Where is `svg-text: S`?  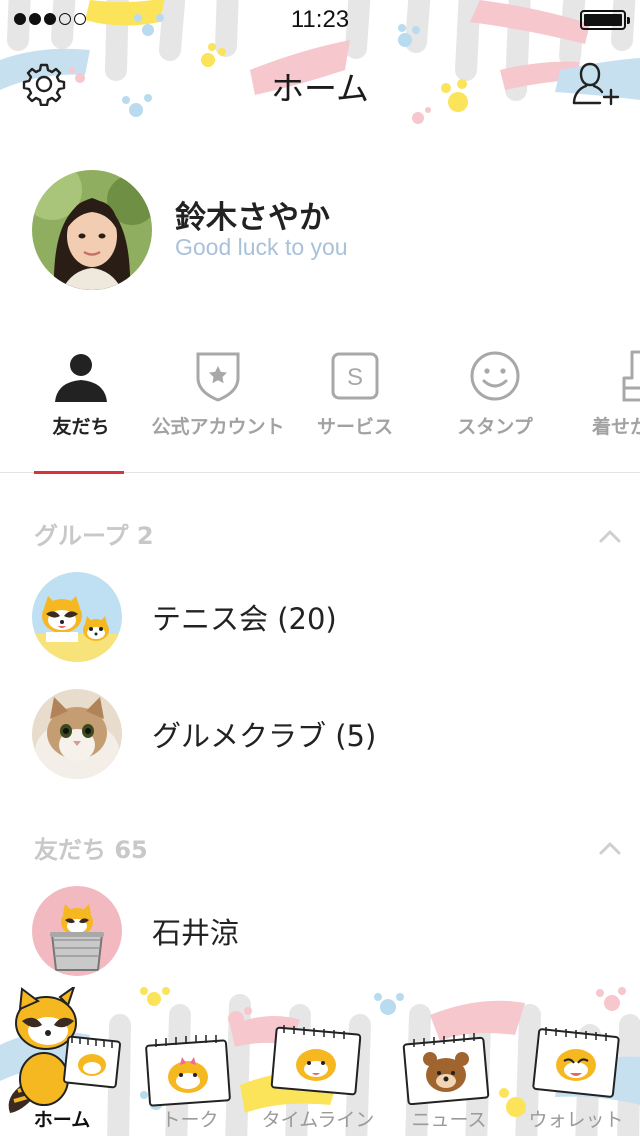 svg-text: S is located at coordinates (355, 377).